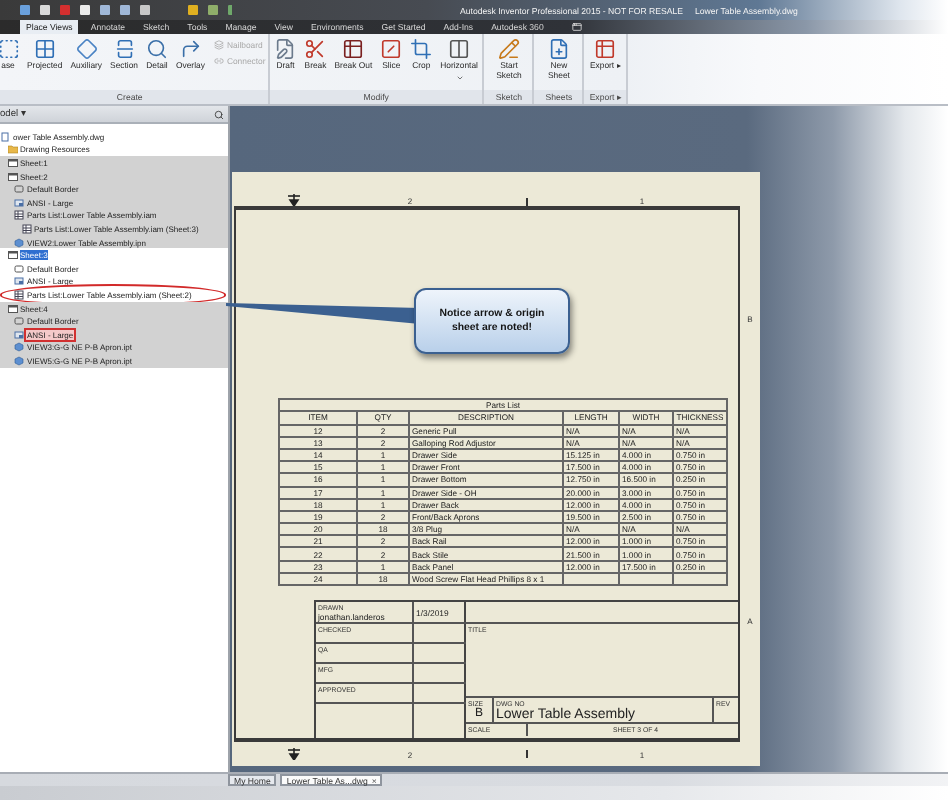 This screenshot has width=948, height=800. I want to click on folder-icon, so click(12, 149).